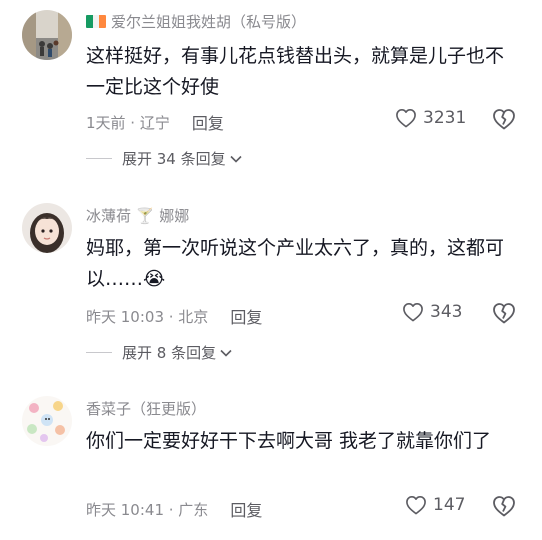 This screenshot has width=542, height=540. What do you see at coordinates (446, 312) in the screenshot?
I see `like-count: 343` at bounding box center [446, 312].